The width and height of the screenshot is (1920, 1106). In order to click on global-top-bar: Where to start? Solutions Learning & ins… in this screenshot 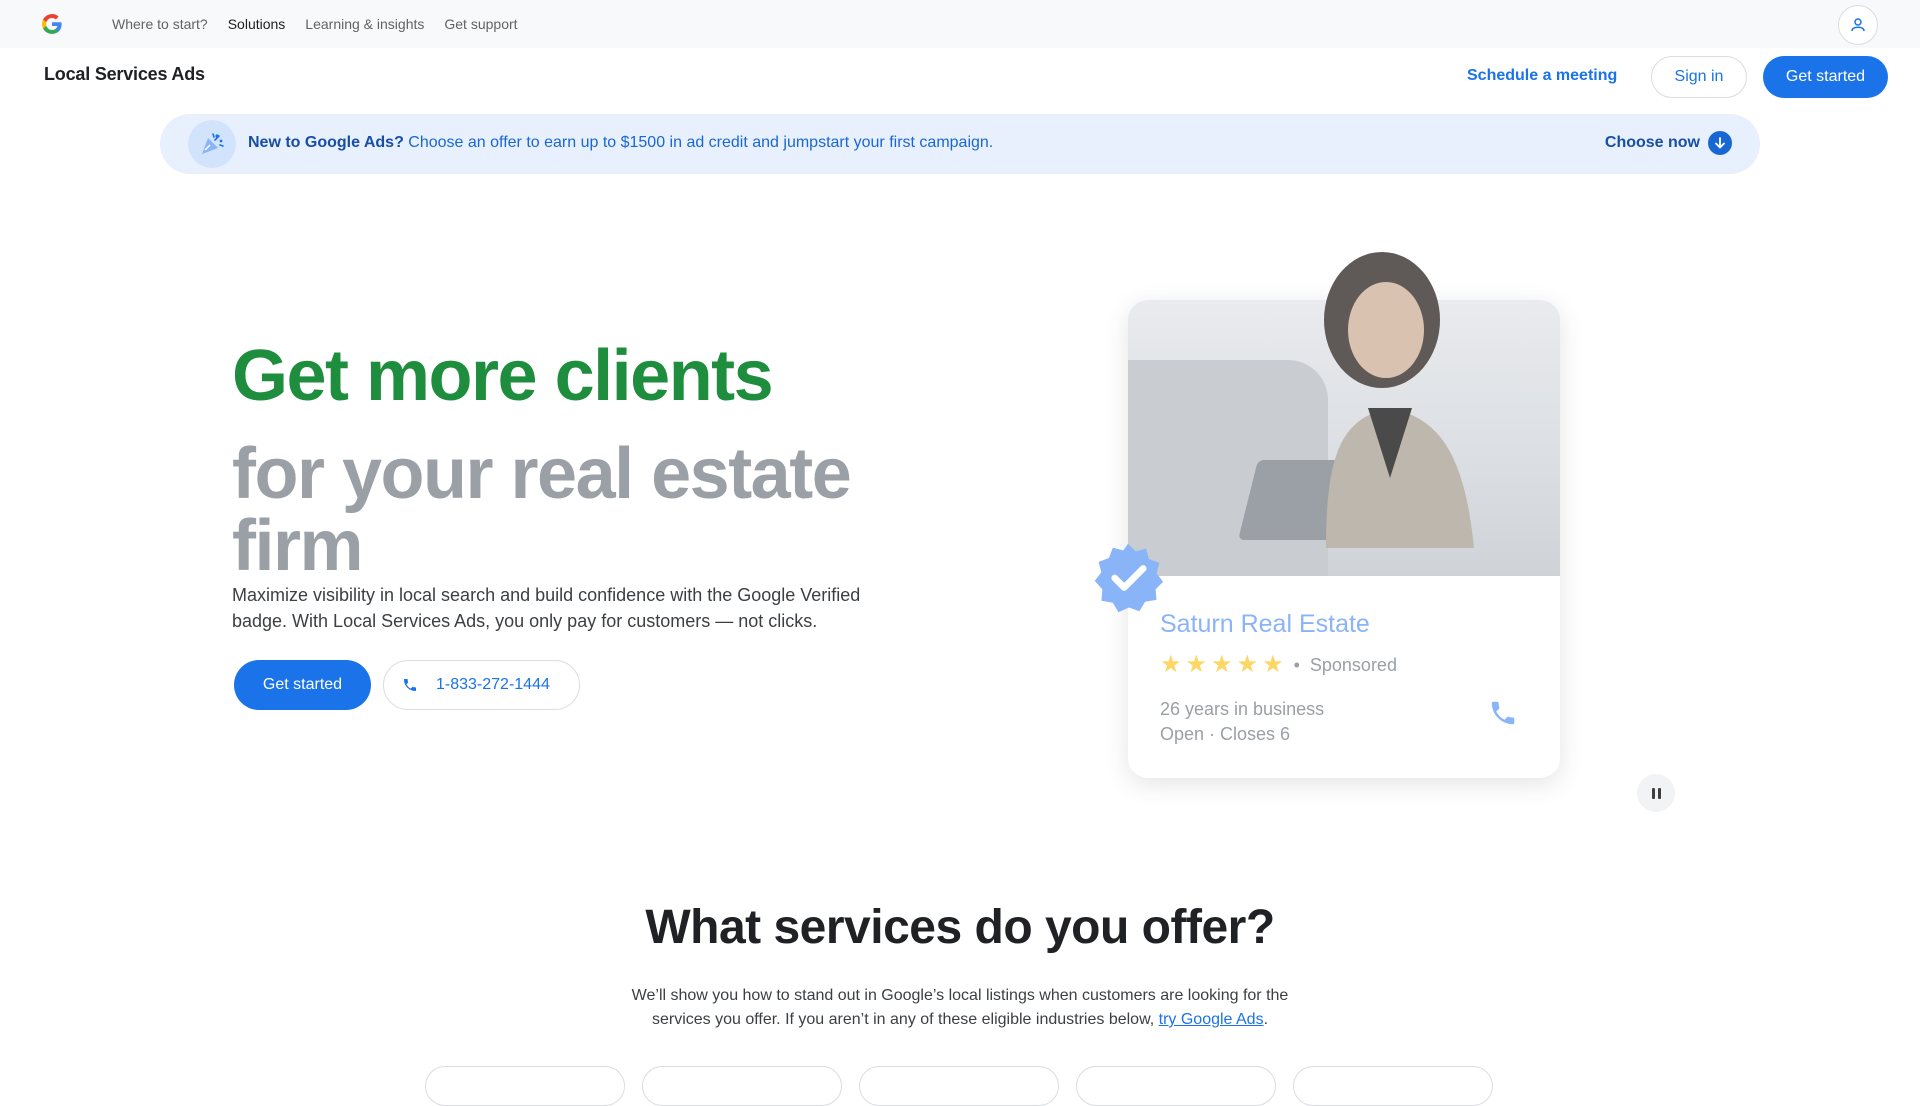, I will do `click(960, 24)`.